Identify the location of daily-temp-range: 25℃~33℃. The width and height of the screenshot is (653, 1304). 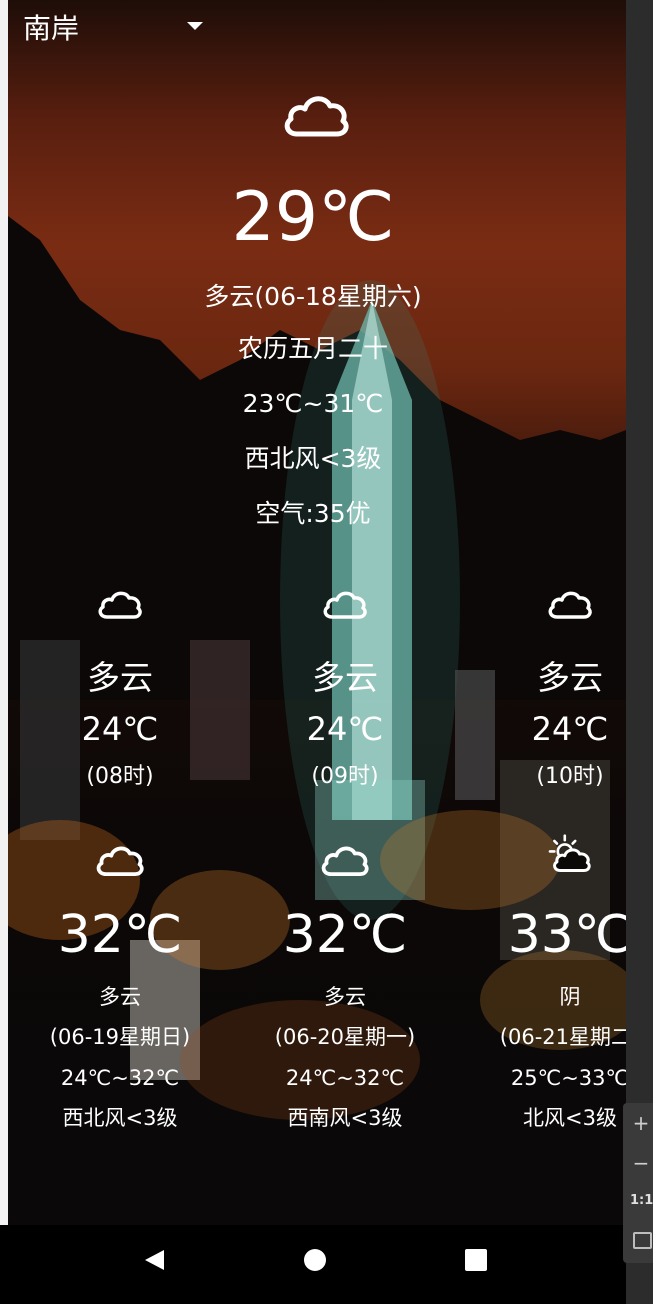
(568, 1078).